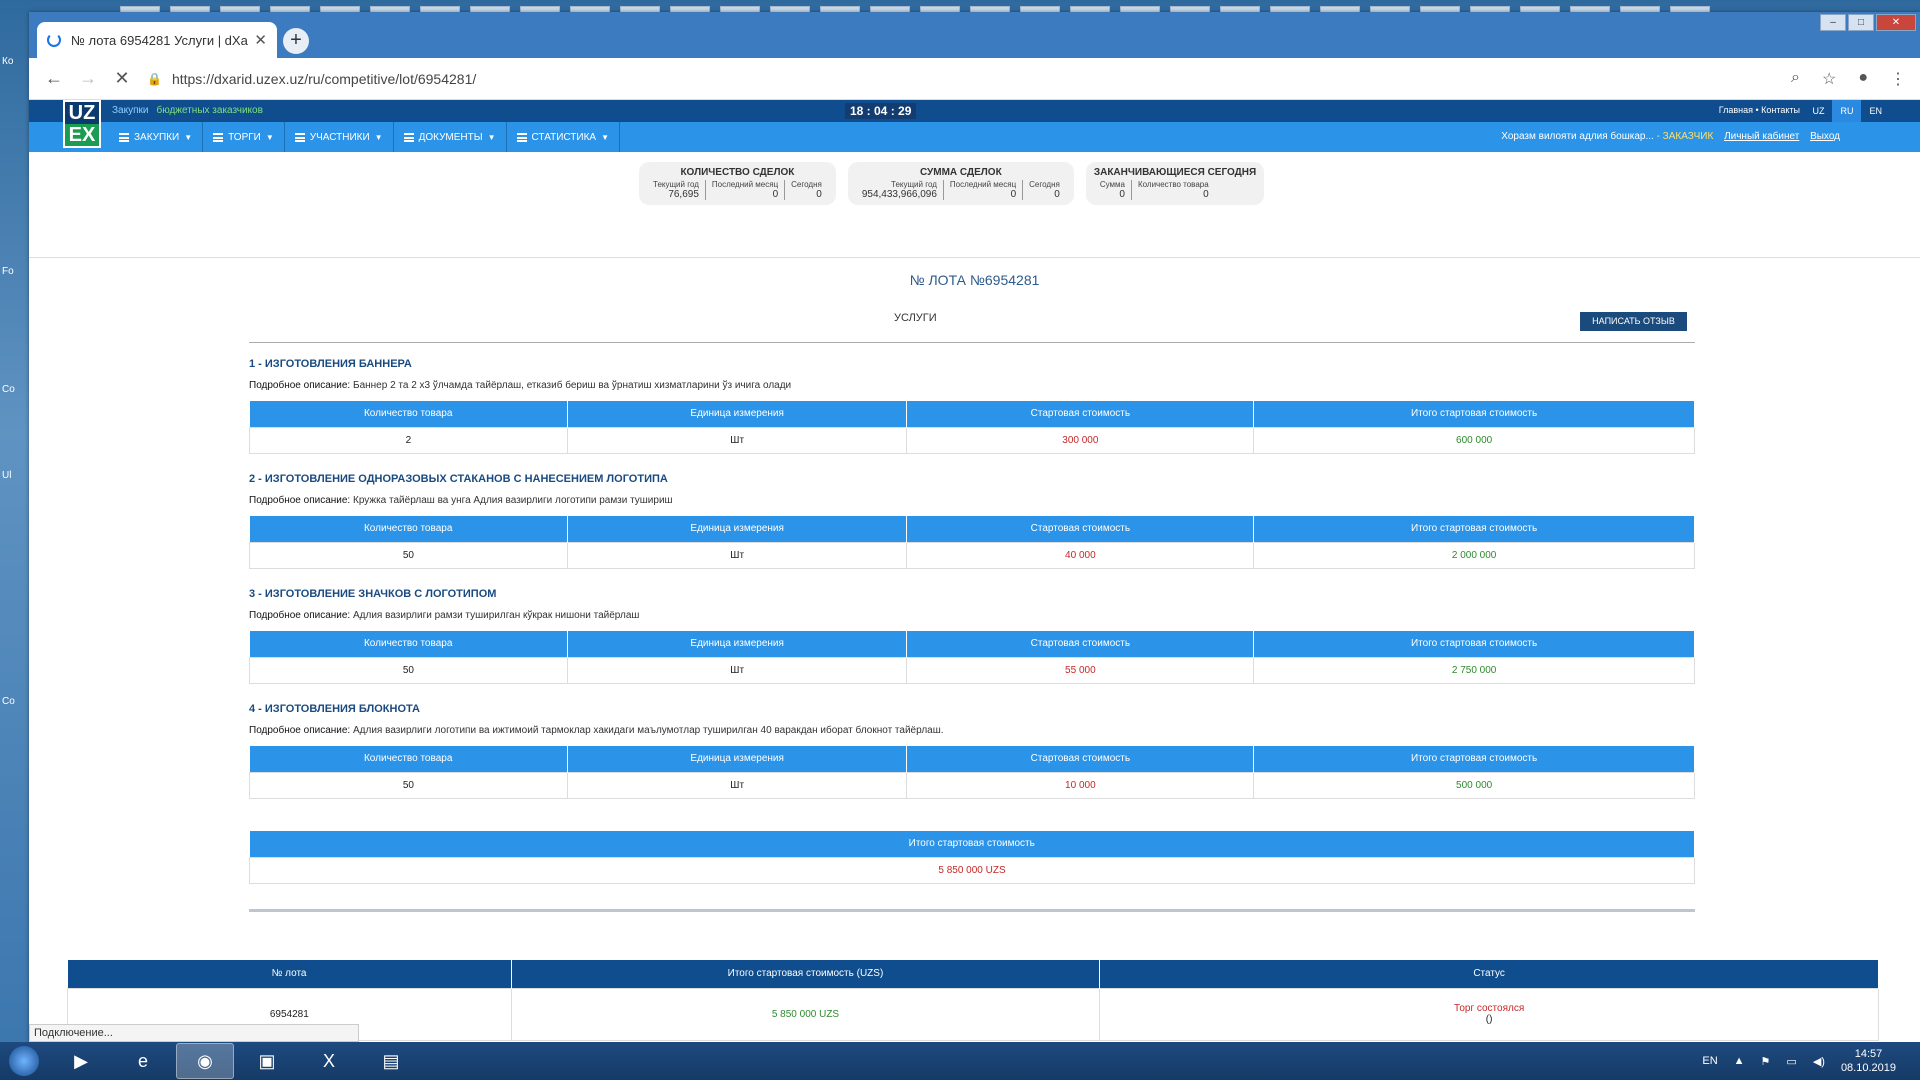 Image resolution: width=1920 pixels, height=1080 pixels. Describe the element at coordinates (899, 194) in the screenshot. I see `stat-value: 954,433,966,096` at that location.